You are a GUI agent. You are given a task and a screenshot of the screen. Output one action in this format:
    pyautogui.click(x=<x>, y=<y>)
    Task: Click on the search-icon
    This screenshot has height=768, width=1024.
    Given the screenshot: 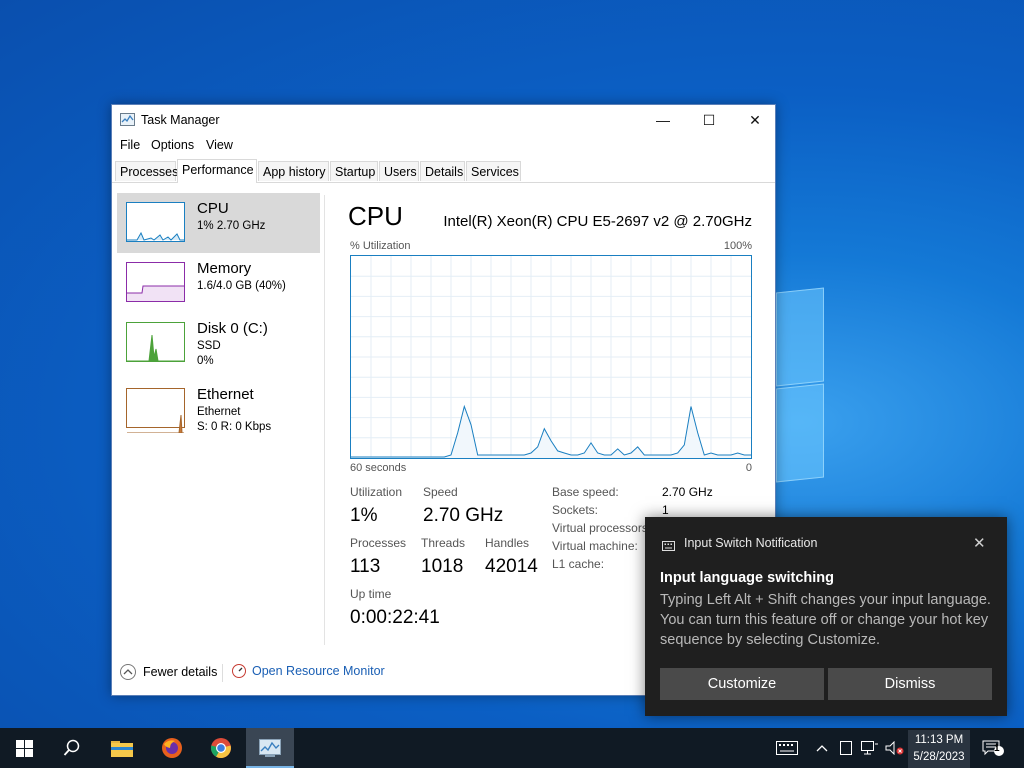 What is the action you would take?
    pyautogui.click(x=71, y=747)
    